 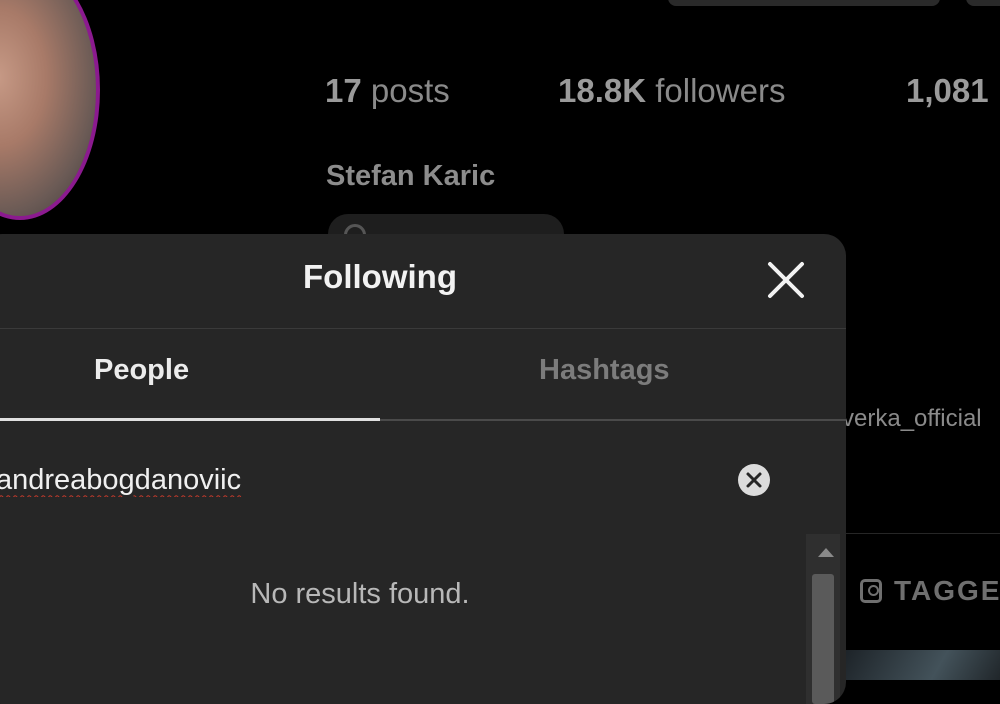 What do you see at coordinates (922, 665) in the screenshot?
I see `post-thumbnail` at bounding box center [922, 665].